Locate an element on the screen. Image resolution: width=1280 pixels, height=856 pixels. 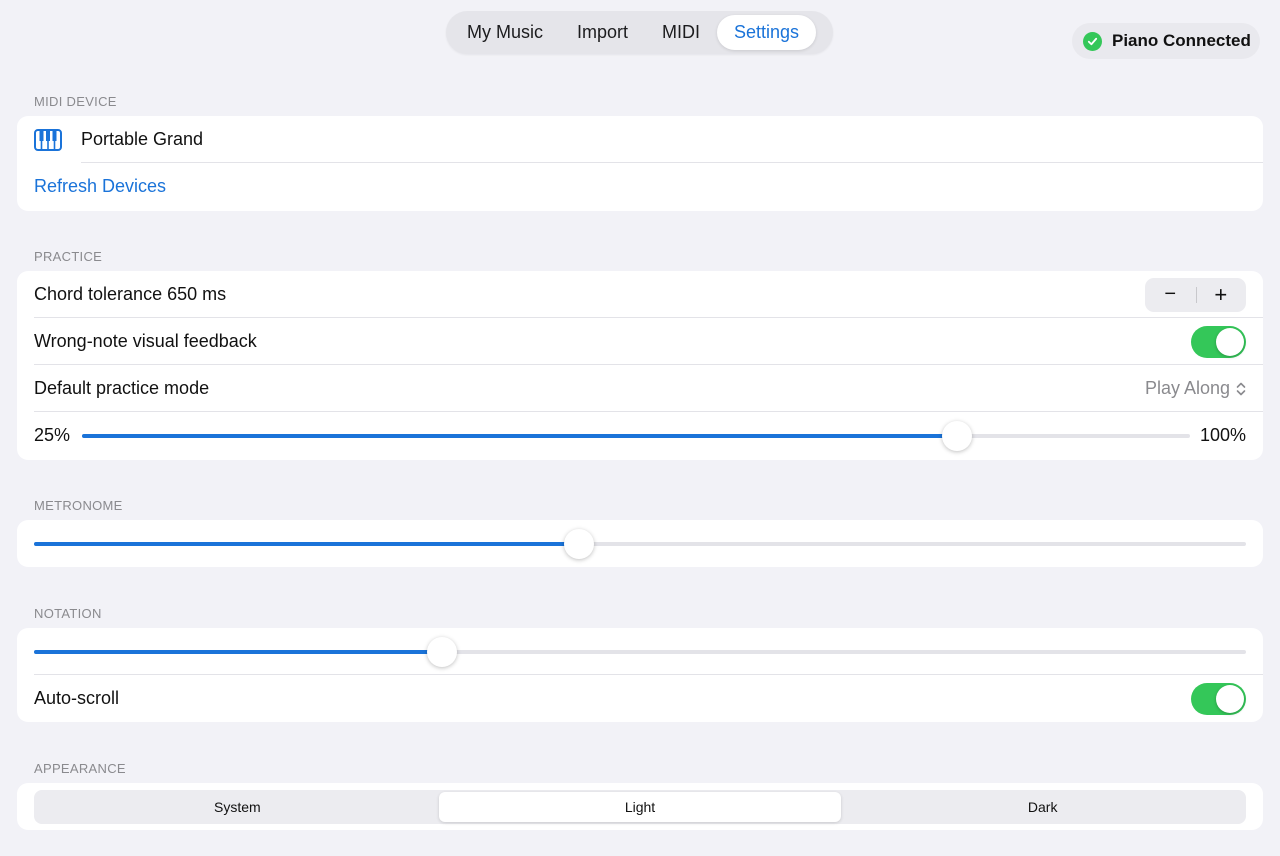
metronome-slider is located at coordinates (640, 543).